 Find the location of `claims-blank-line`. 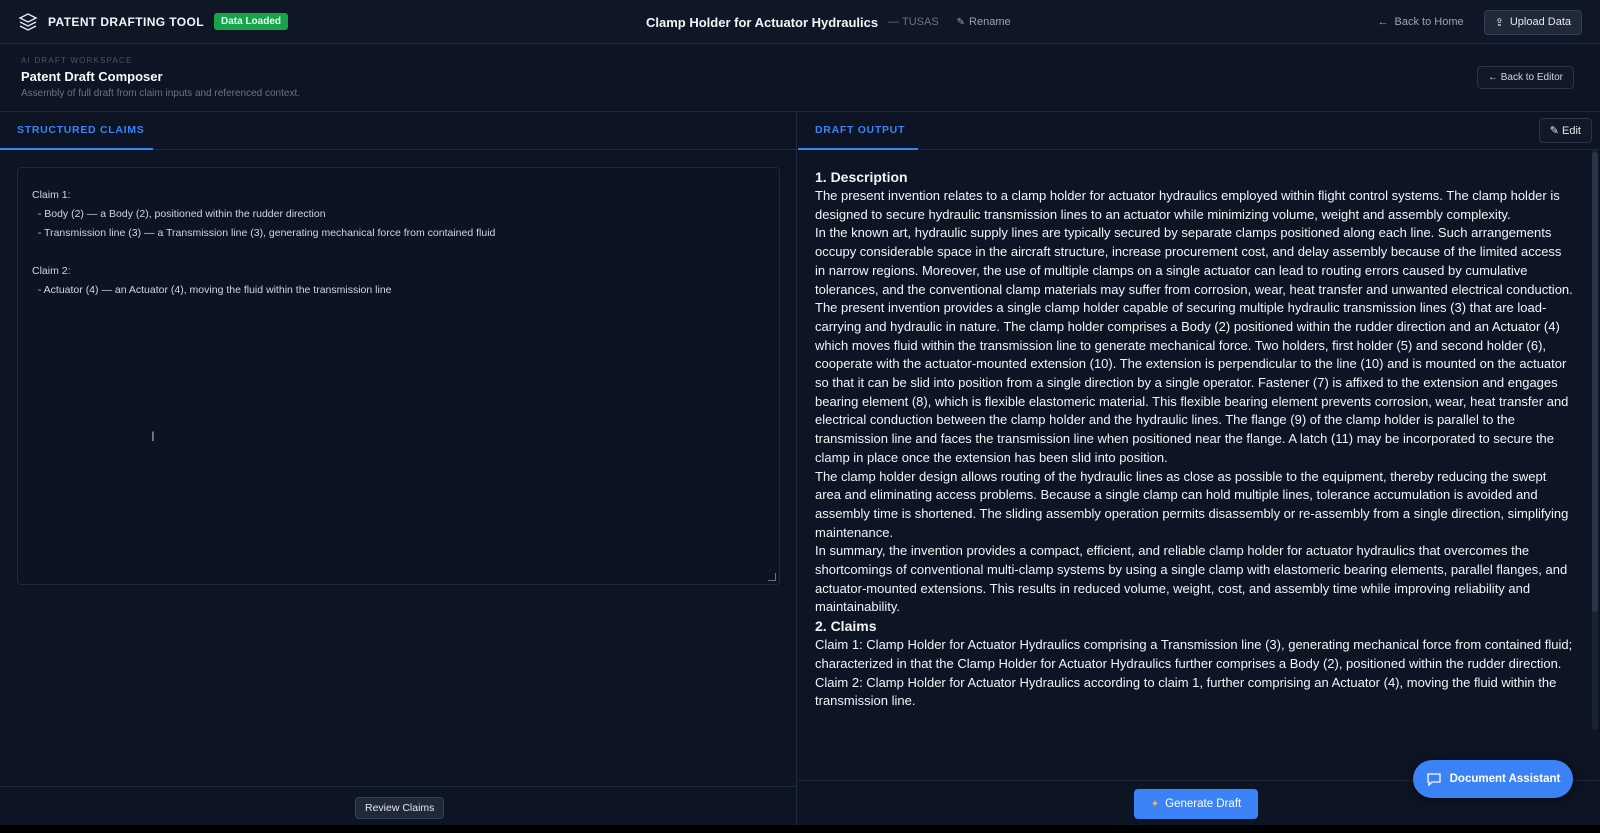

claims-blank-line is located at coordinates (398, 252).